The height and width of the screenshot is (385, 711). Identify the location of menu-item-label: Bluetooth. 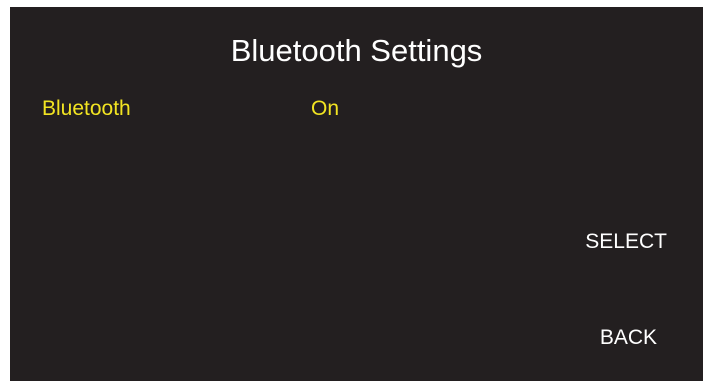
(86, 108).